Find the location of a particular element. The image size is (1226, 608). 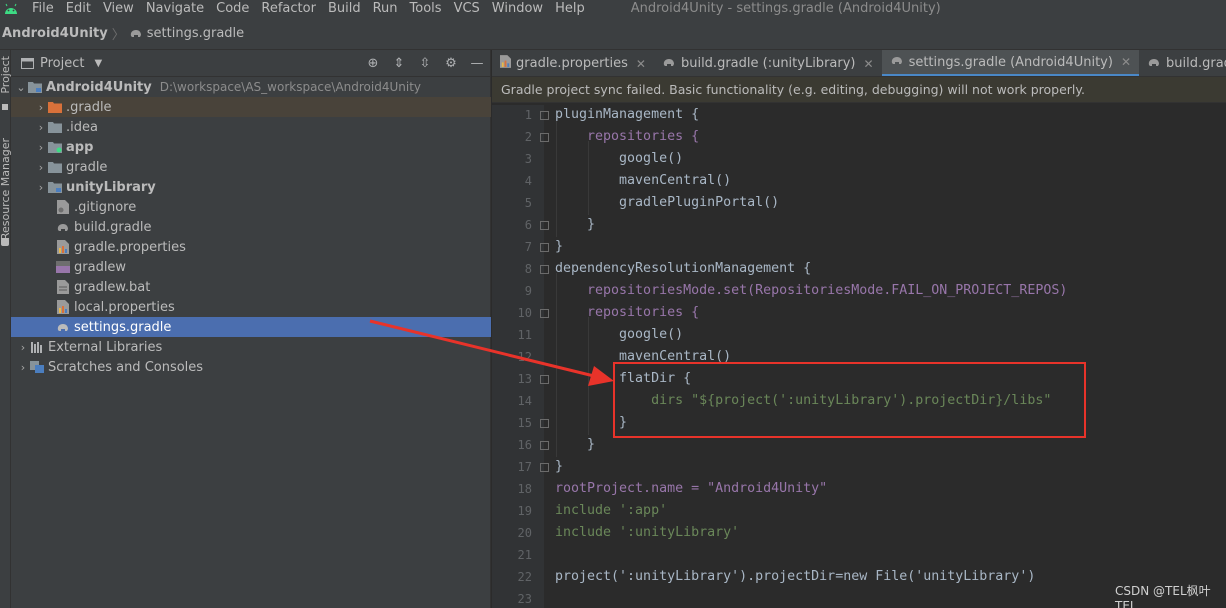

code-line: gradlePluginPortal() is located at coordinates (667, 202).